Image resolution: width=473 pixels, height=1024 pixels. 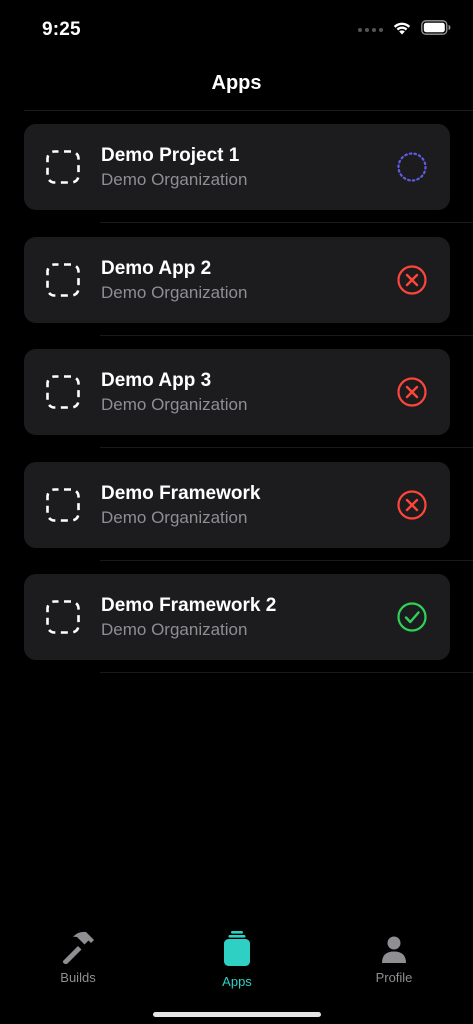 I want to click on wifi-icon, so click(x=402, y=28).